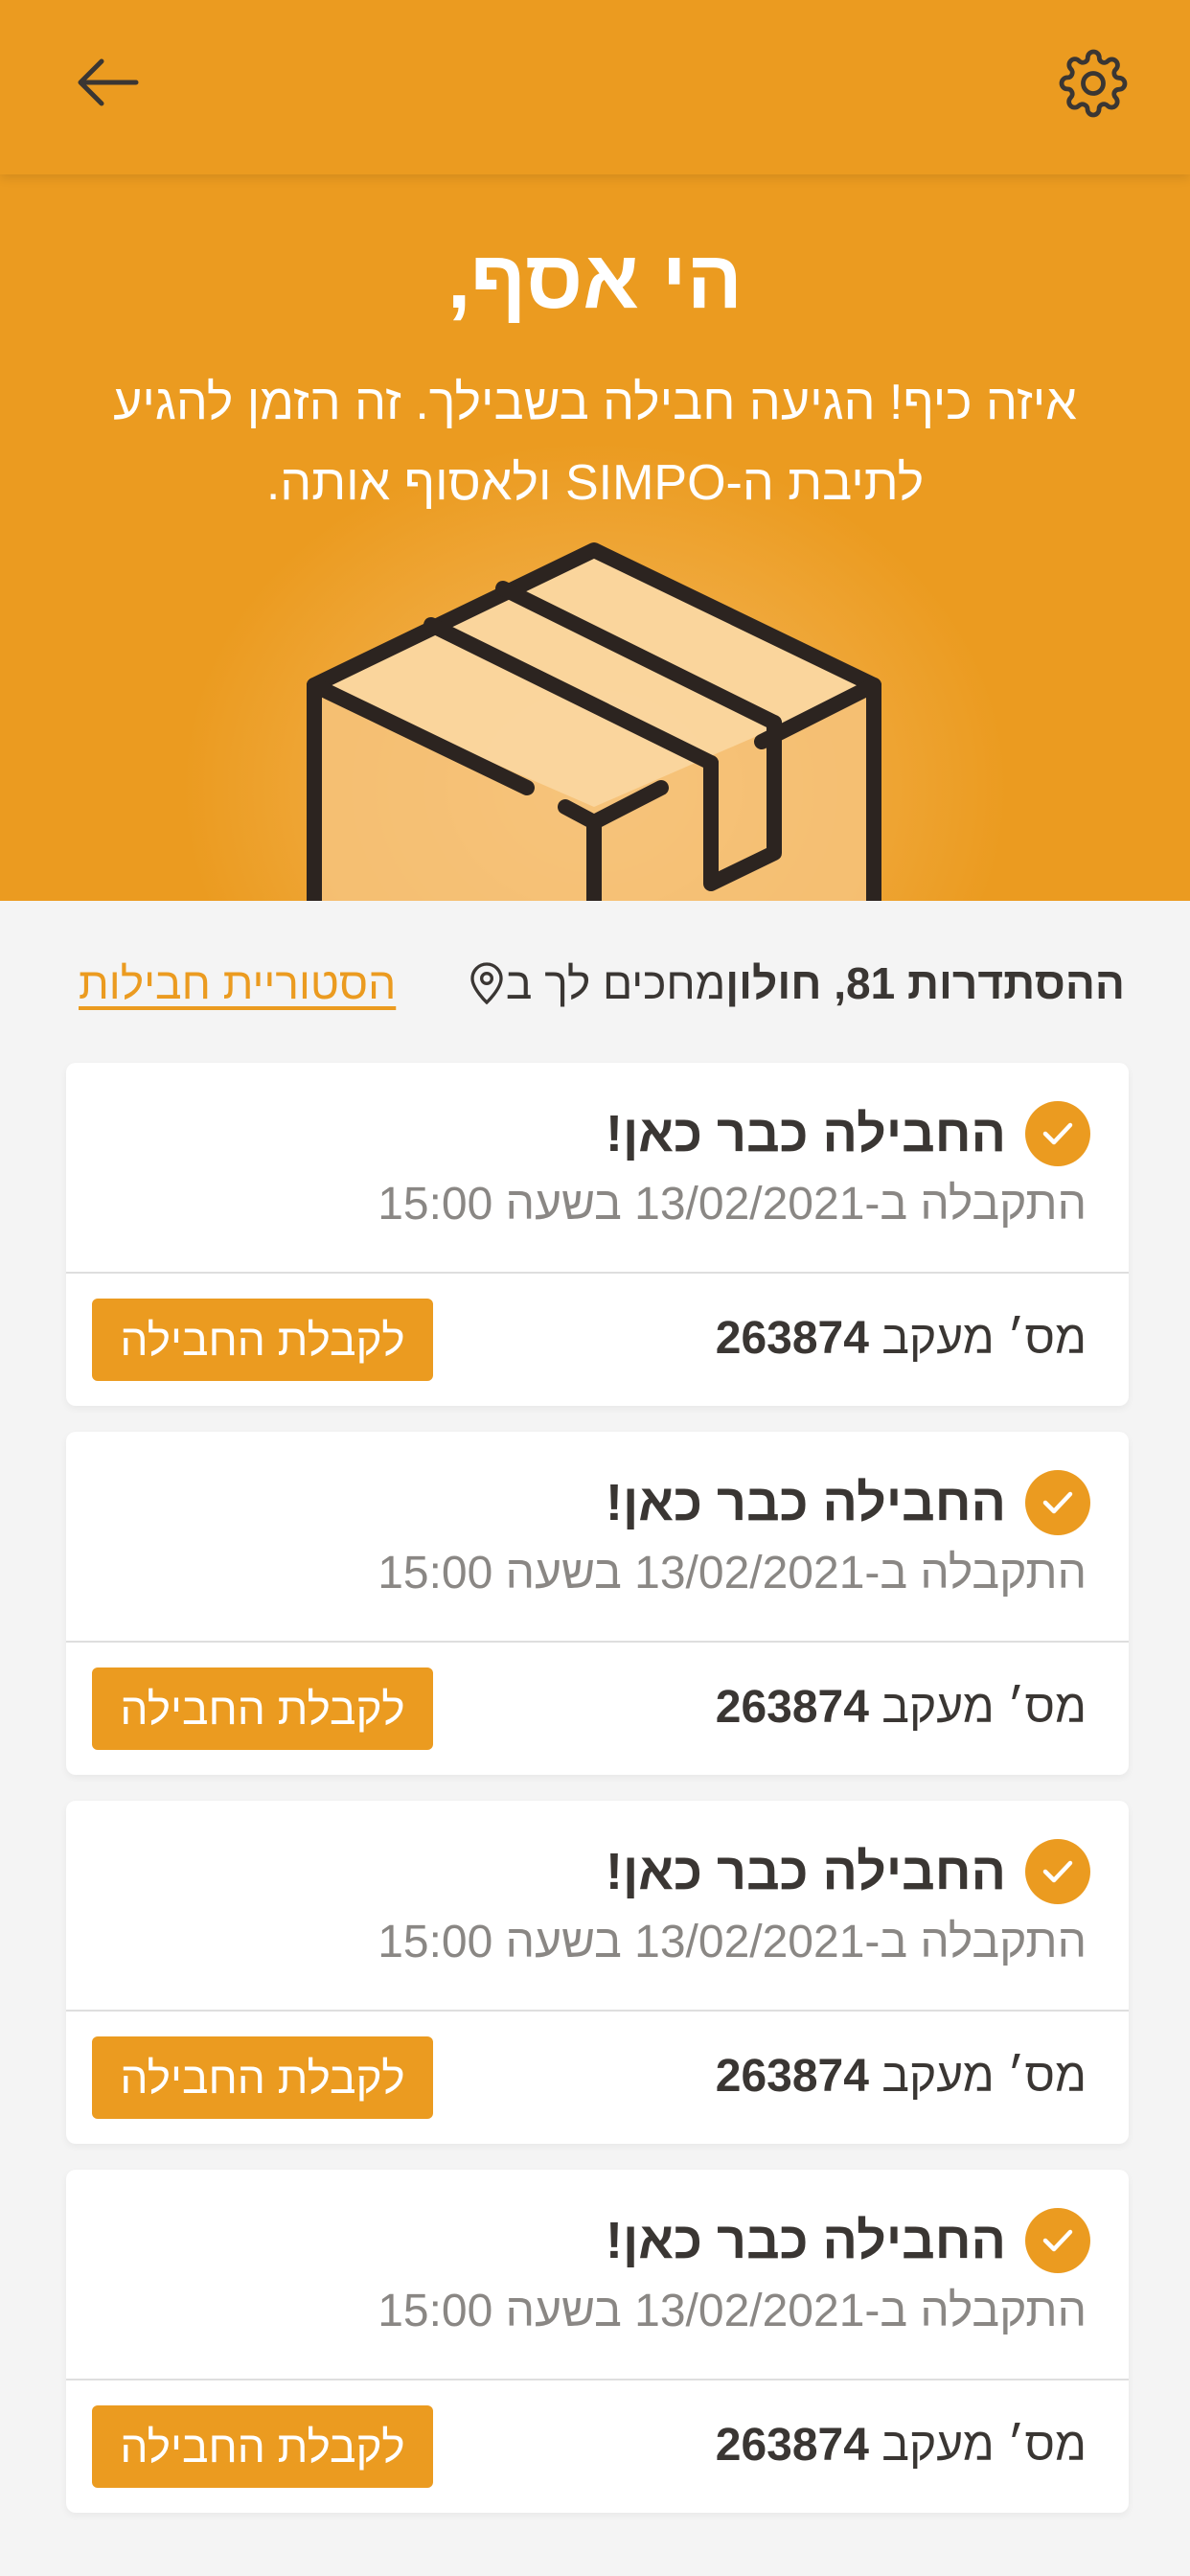  I want to click on package-history-link: הסטוריית חבילות, so click(238, 983).